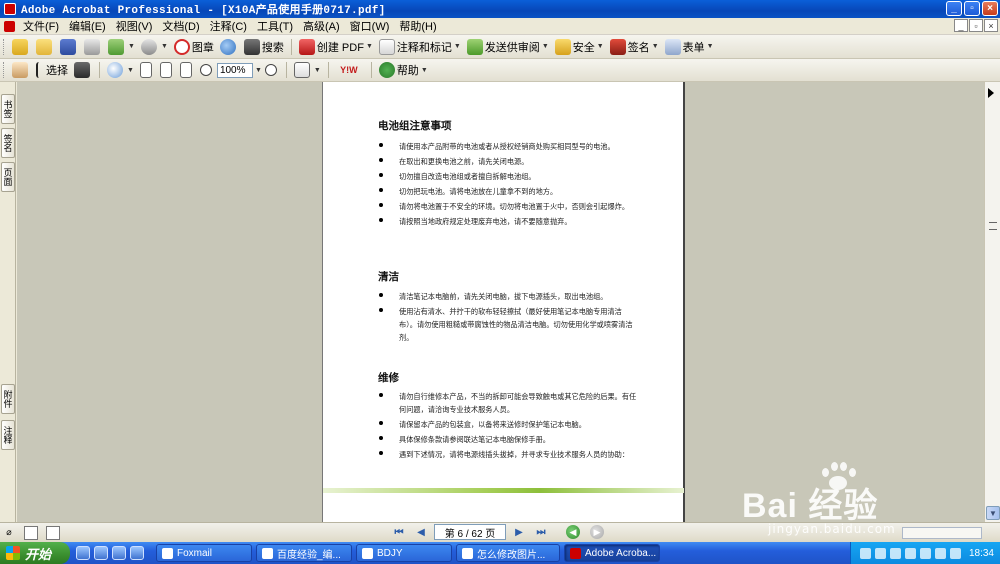 This screenshot has height=564, width=1000. Describe the element at coordinates (35, 553) in the screenshot. I see `start-button: 开始` at that location.